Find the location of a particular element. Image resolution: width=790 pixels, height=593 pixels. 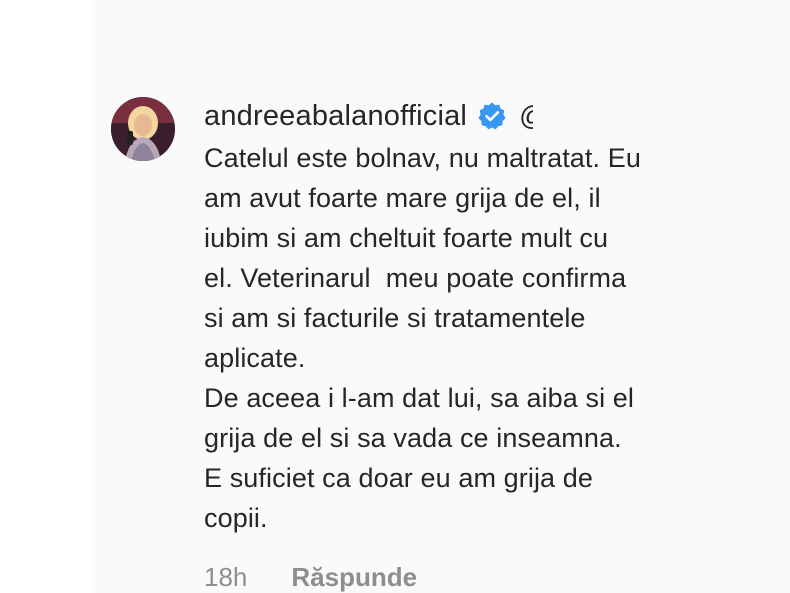

username-link: andreeabalanofficial is located at coordinates (335, 116).